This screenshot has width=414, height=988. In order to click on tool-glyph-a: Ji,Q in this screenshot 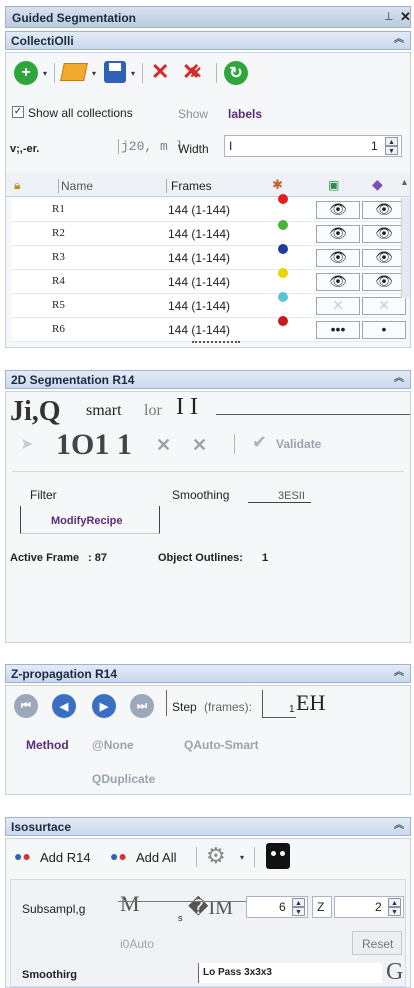, I will do `click(35, 412)`.